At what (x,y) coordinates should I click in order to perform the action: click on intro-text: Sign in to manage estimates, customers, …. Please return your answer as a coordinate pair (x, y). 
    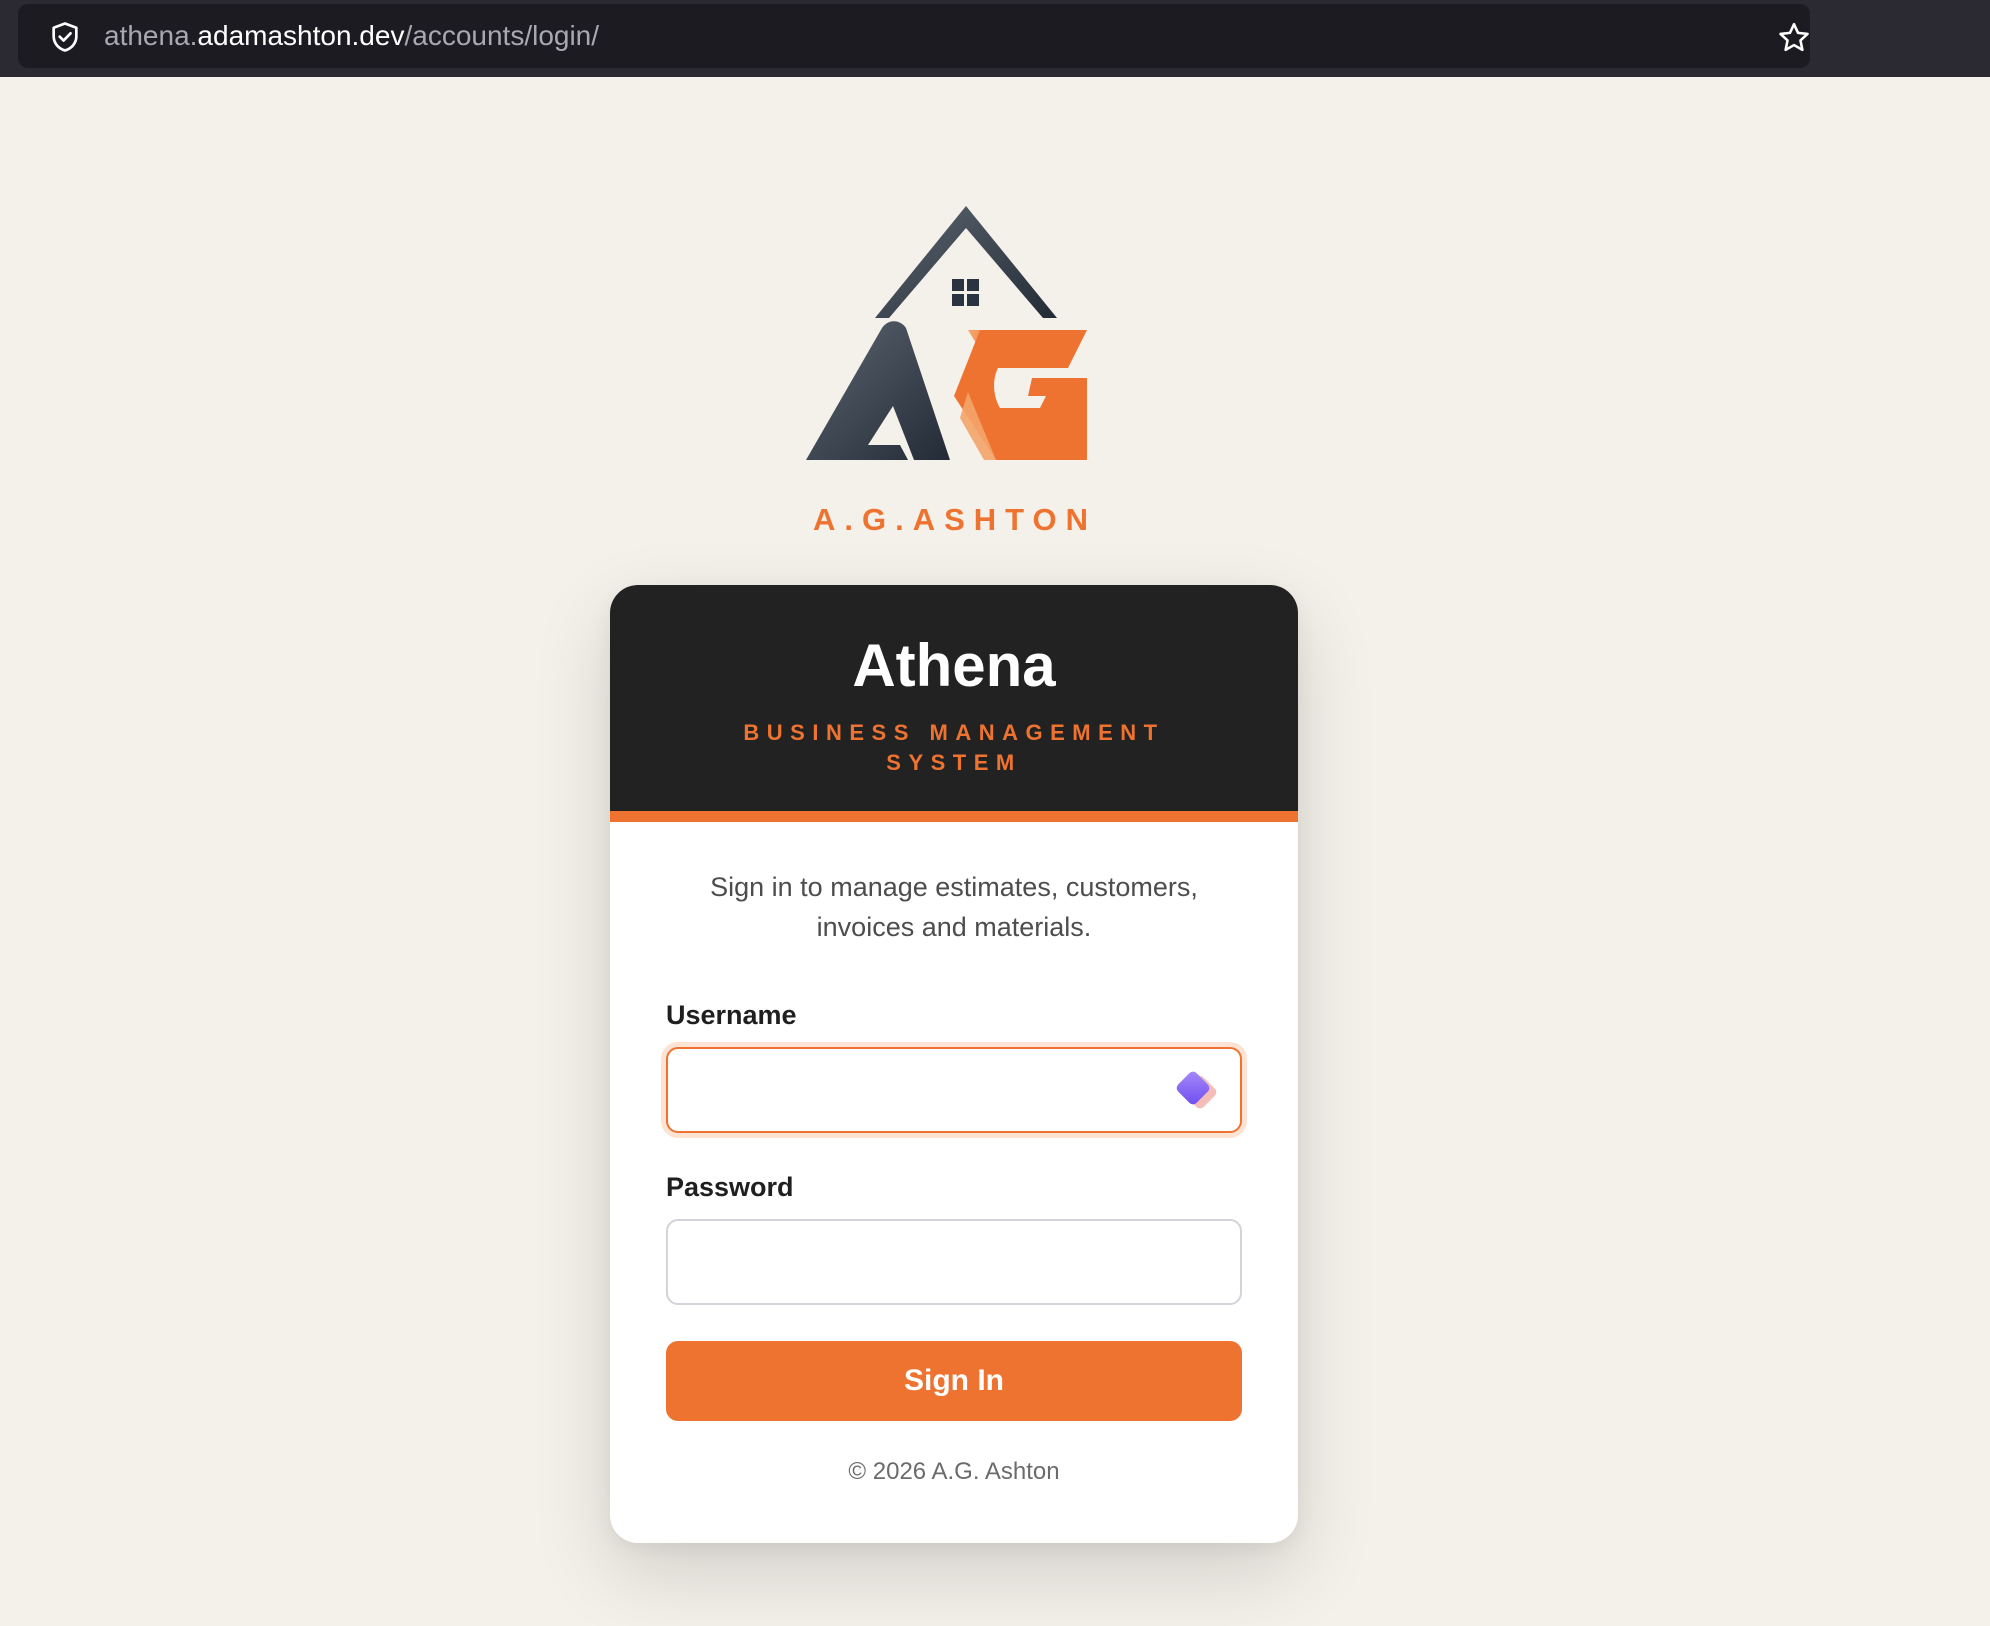
    Looking at the image, I should click on (954, 907).